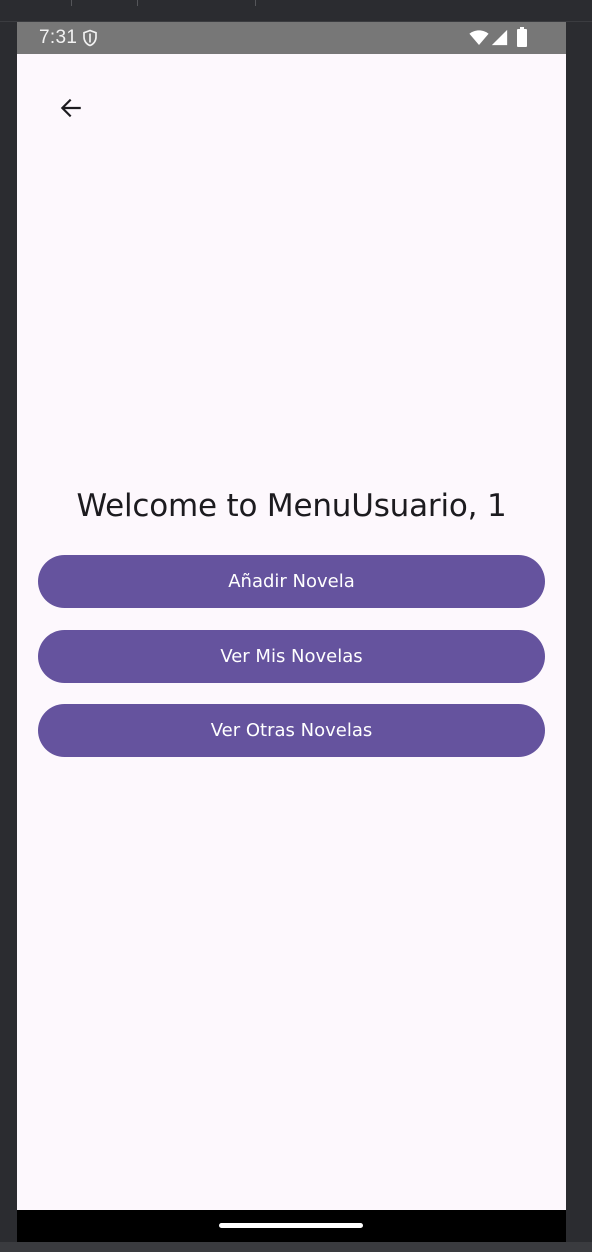 This screenshot has width=592, height=1252. Describe the element at coordinates (291, 730) in the screenshot. I see `other-novels-button: Ver Otras Novelas` at that location.